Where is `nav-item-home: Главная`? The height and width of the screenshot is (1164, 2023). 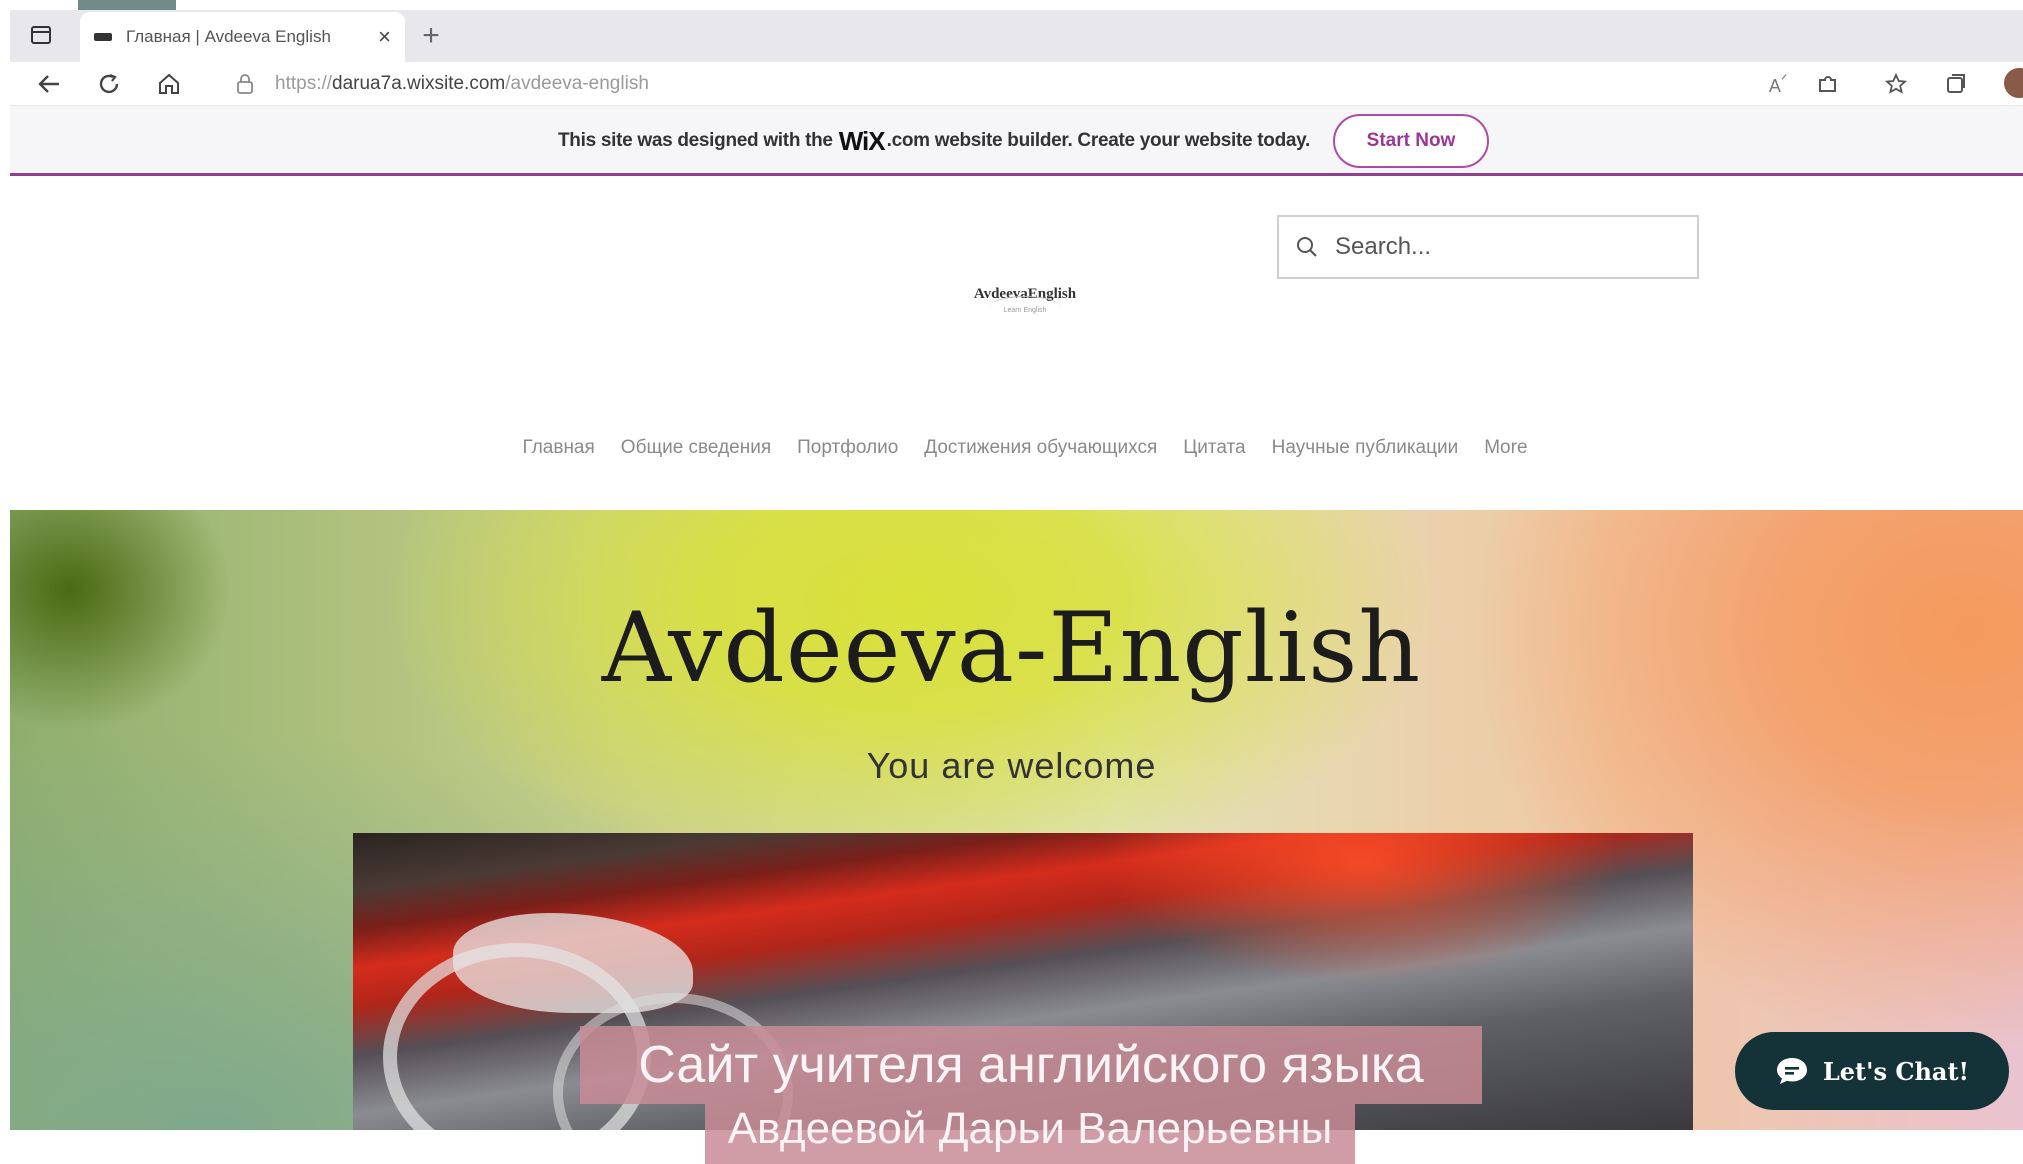 nav-item-home: Главная is located at coordinates (558, 448).